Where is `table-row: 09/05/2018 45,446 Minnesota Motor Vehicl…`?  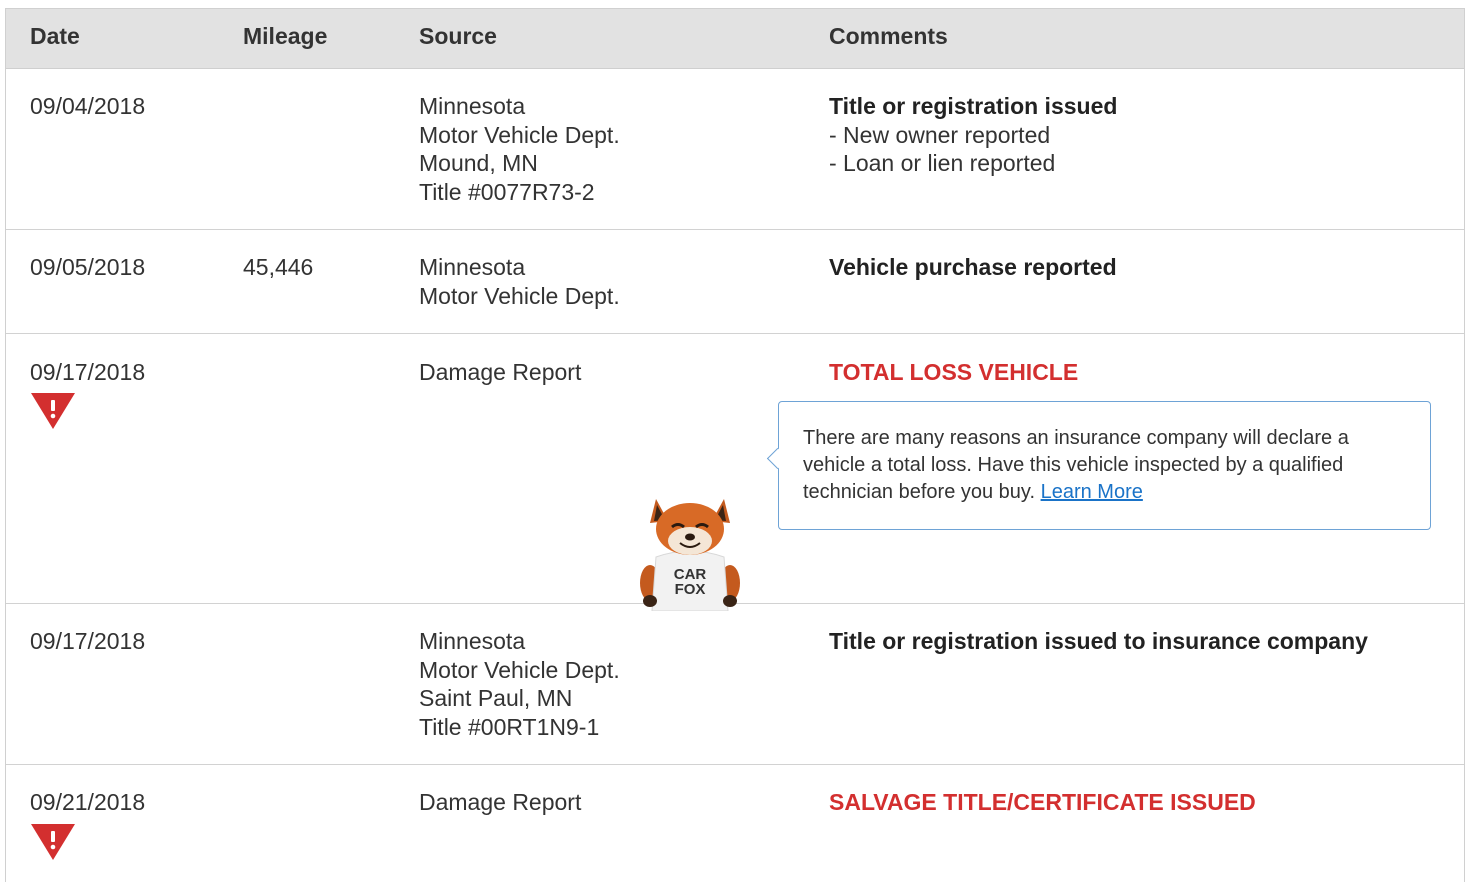
table-row: 09/05/2018 45,446 Minnesota Motor Vehicl… is located at coordinates (735, 282).